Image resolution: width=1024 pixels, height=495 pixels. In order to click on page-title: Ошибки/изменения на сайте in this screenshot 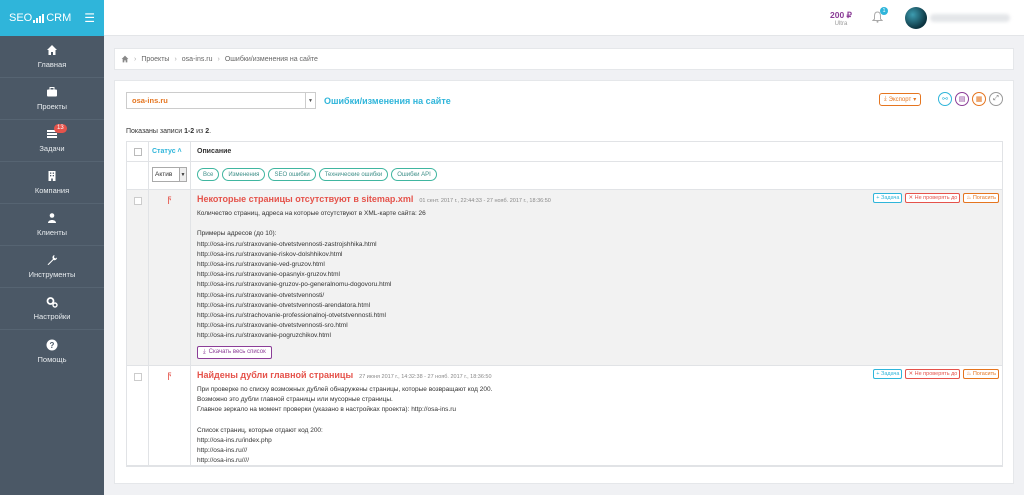, I will do `click(387, 101)`.